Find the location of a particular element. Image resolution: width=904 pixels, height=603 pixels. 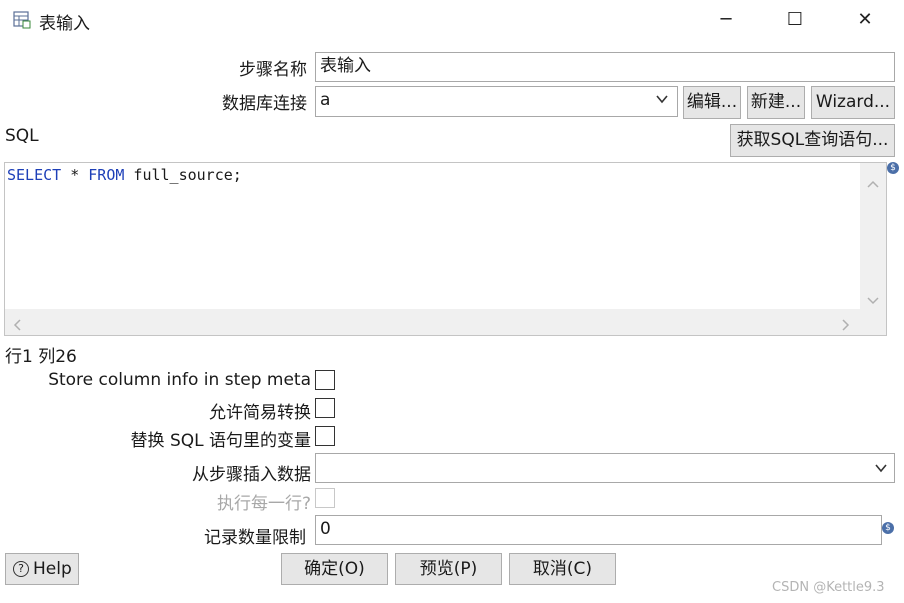

help-label: Help is located at coordinates (52, 569).